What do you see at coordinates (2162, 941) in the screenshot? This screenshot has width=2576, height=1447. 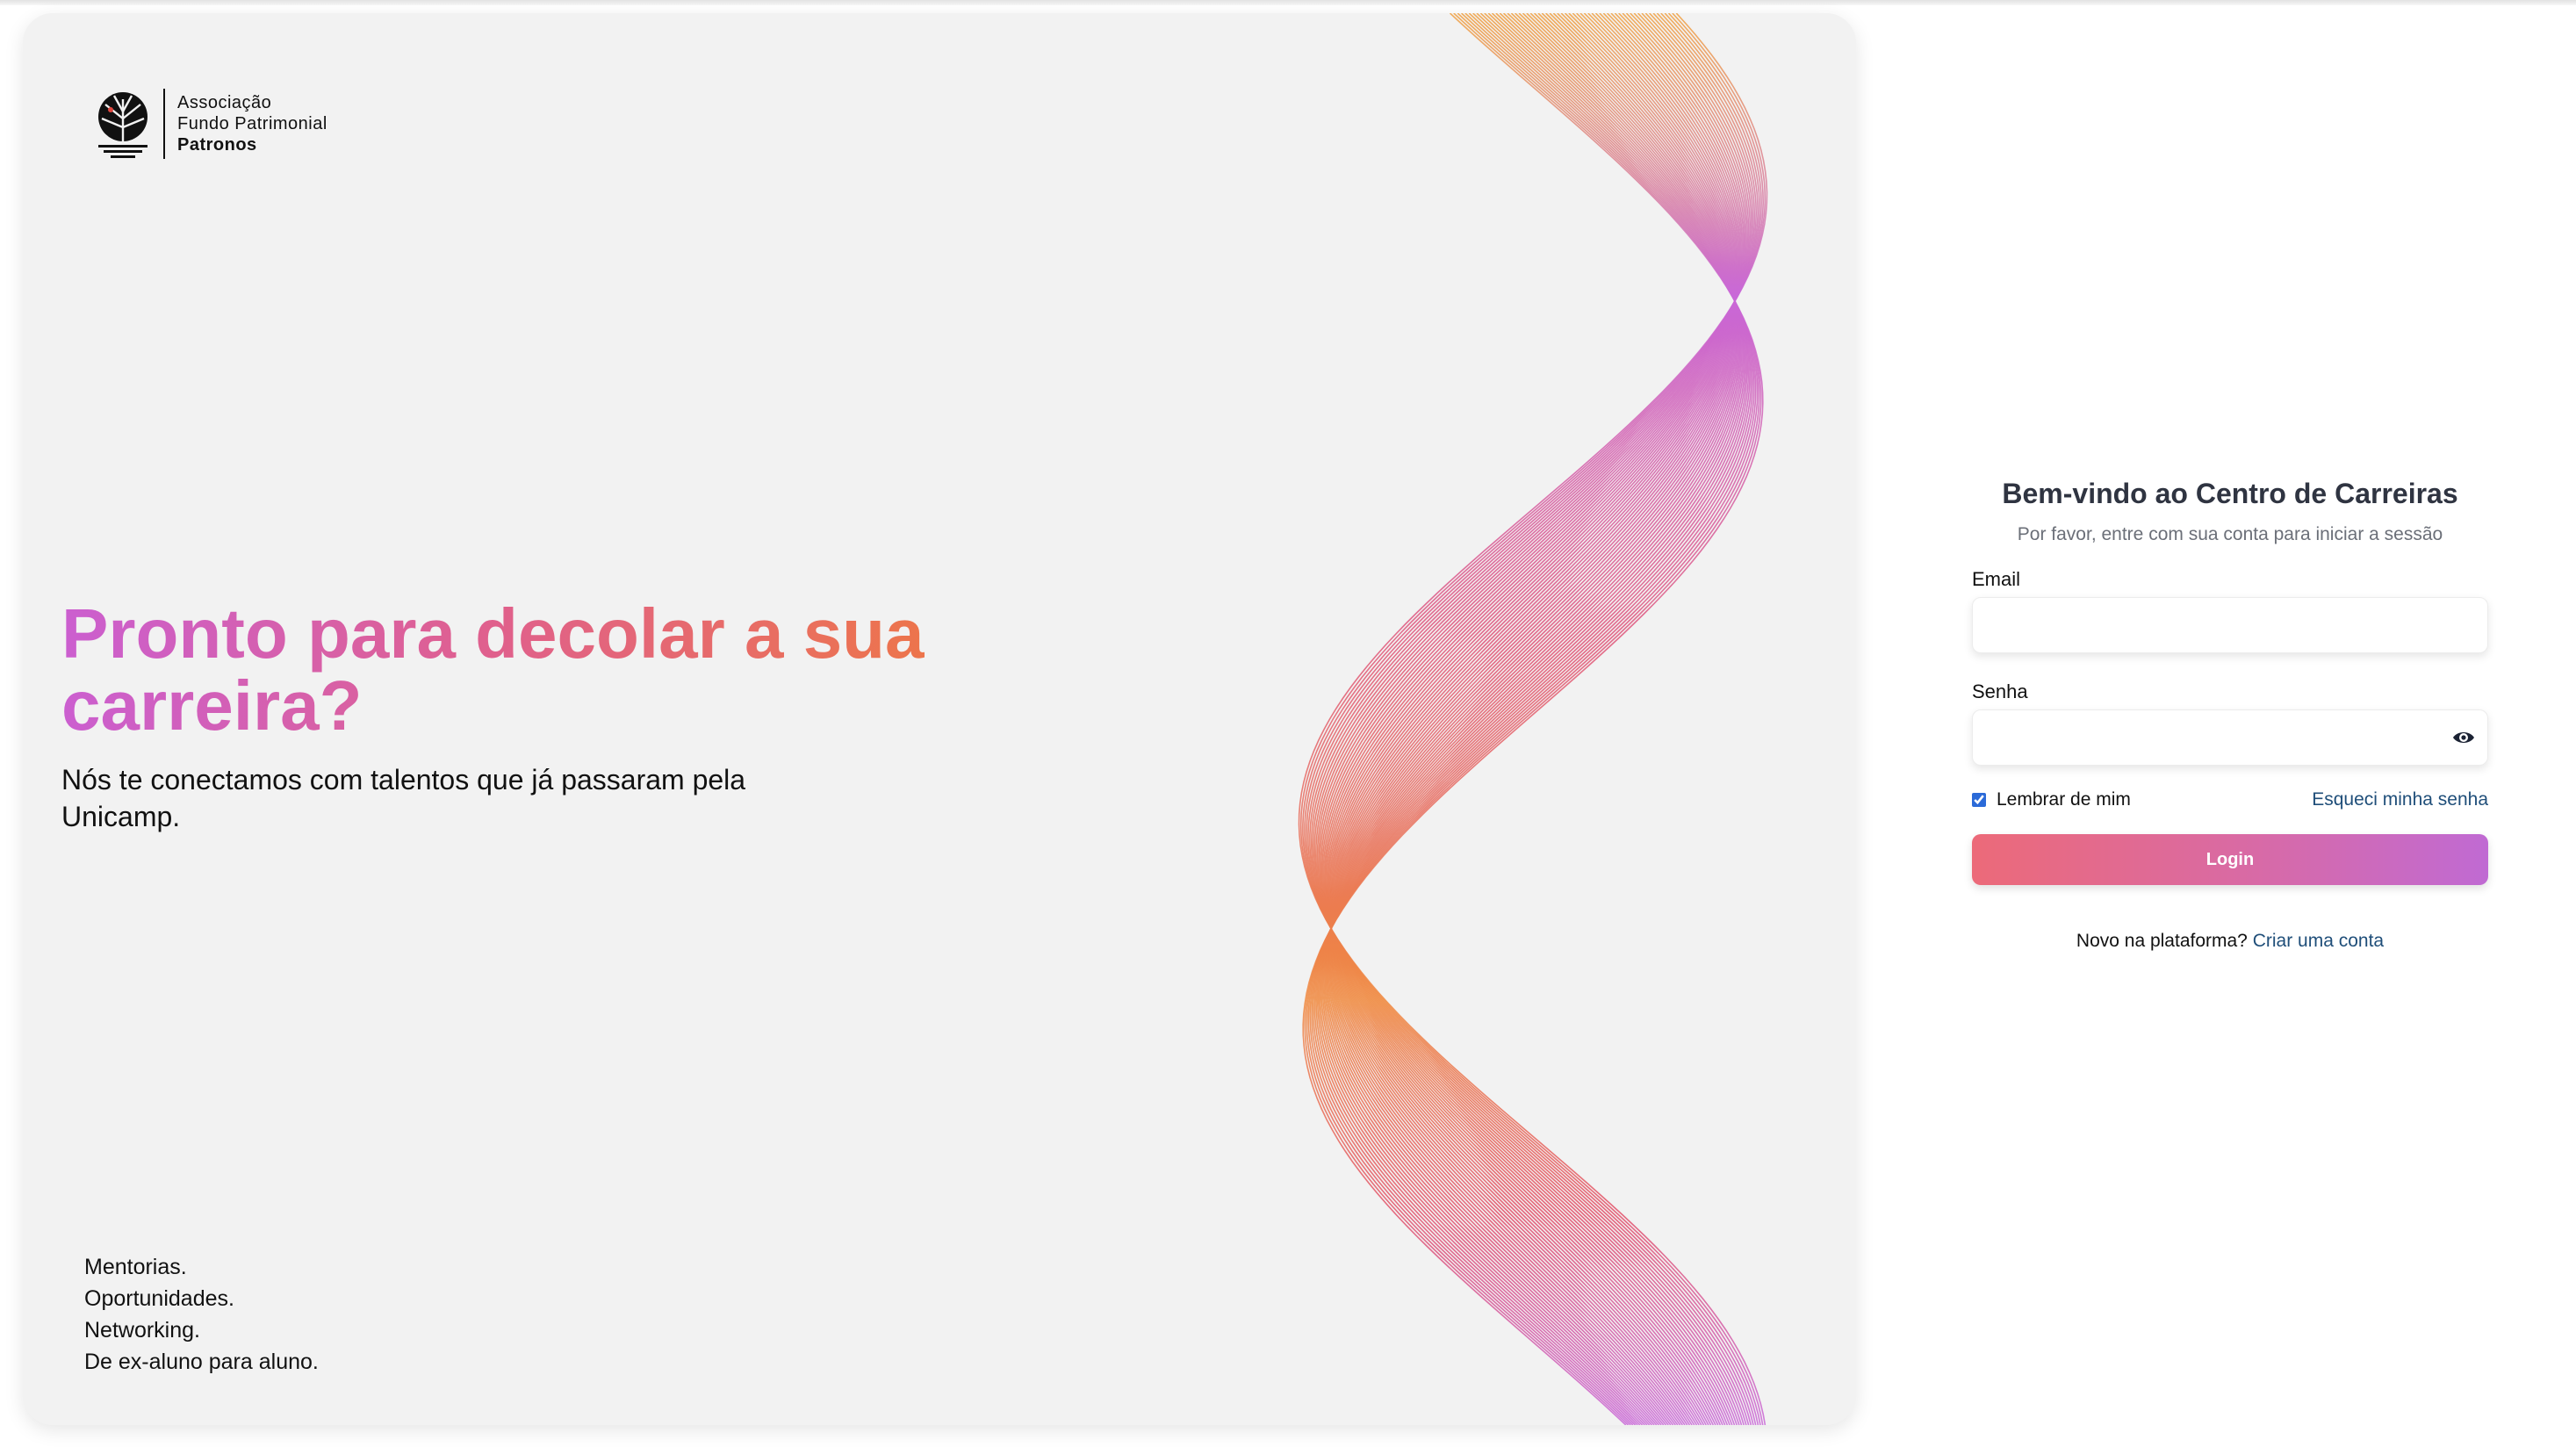 I see `signup-prompt-text: Novo na plataforma?` at bounding box center [2162, 941].